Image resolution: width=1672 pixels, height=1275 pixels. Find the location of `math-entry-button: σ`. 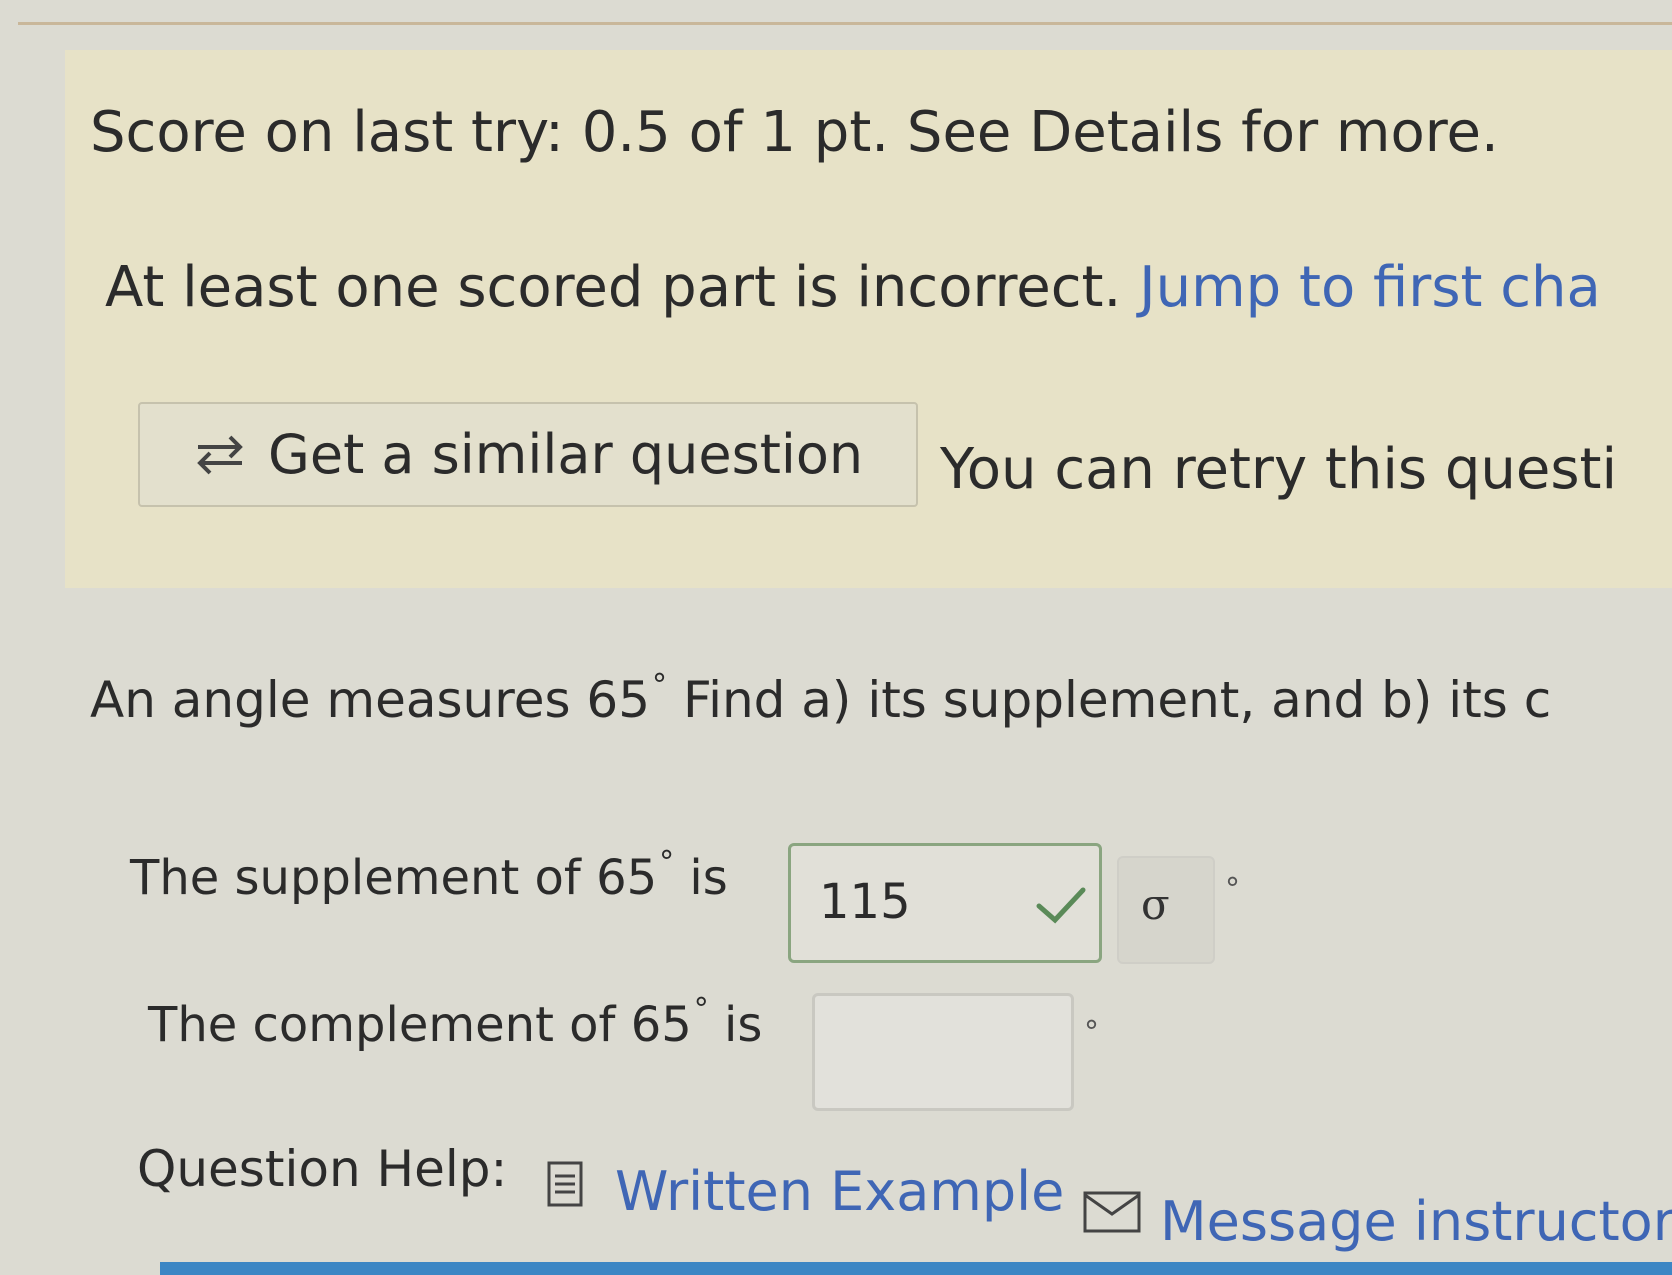

math-entry-button: σ is located at coordinates (1166, 910).